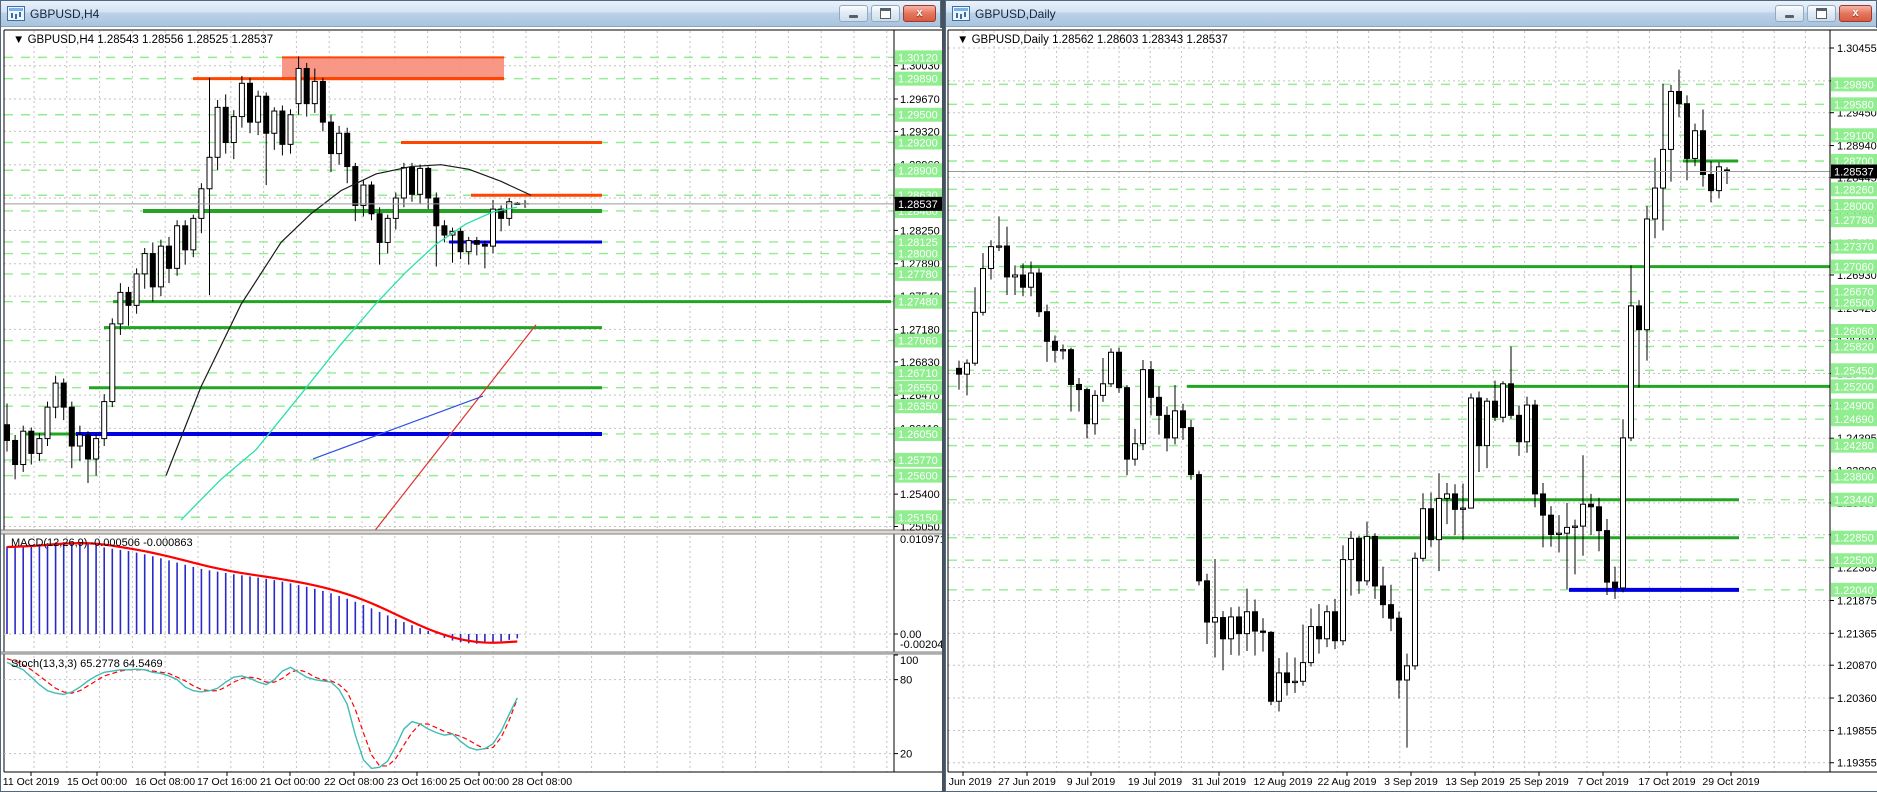 The image size is (1877, 792). I want to click on date-label: 17 Oct 16:00, so click(227, 782).